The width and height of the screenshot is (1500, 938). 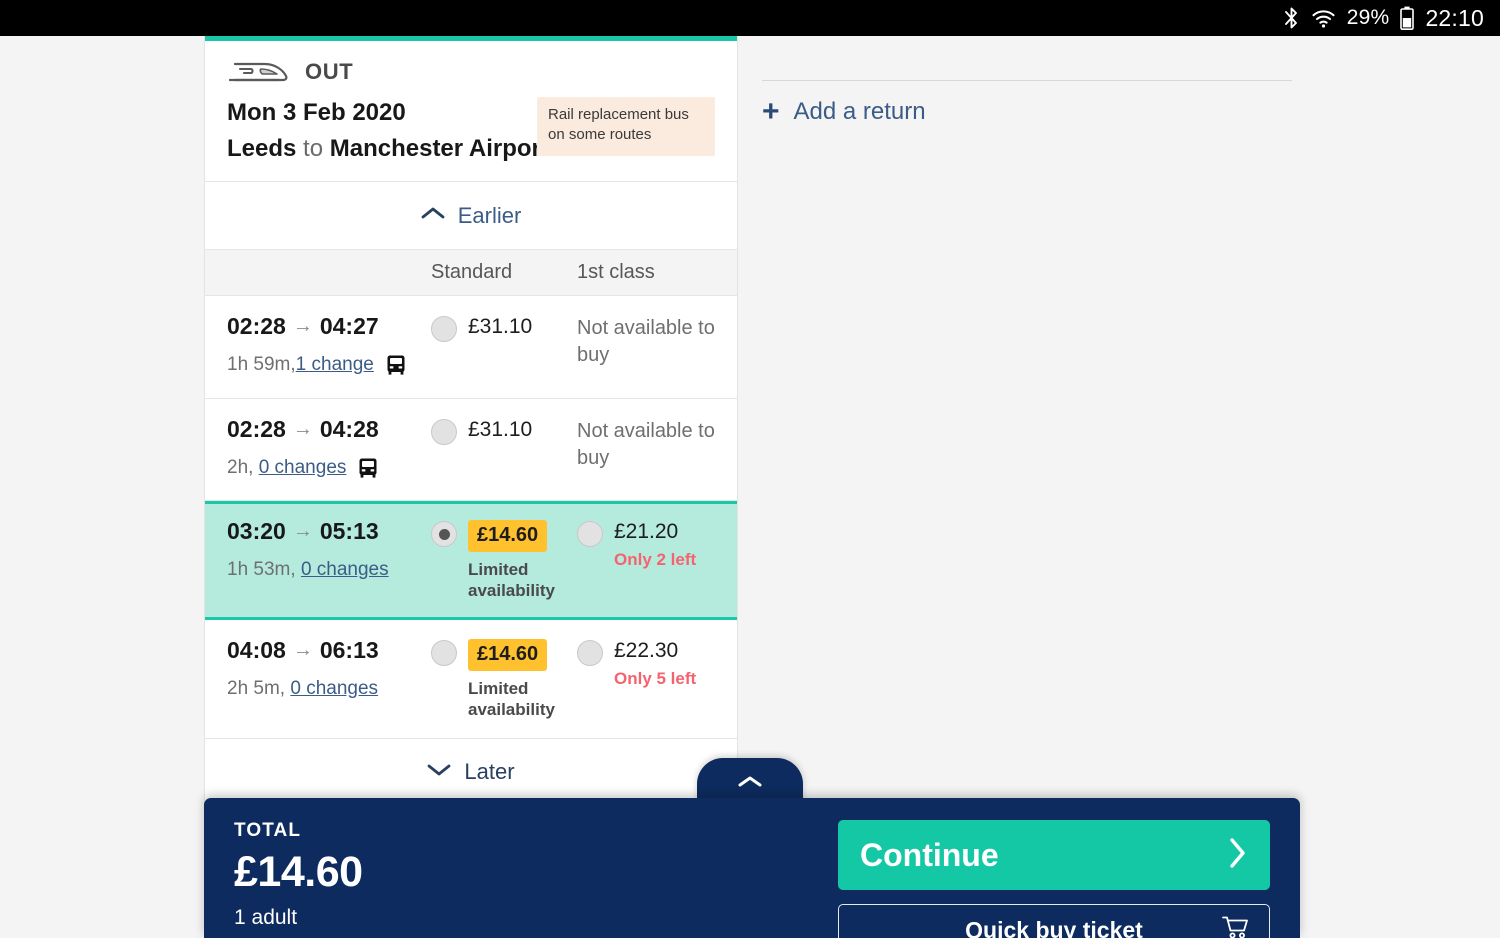 I want to click on quick-buy-ticket-button: Quick buy ticket, so click(x=1054, y=921).